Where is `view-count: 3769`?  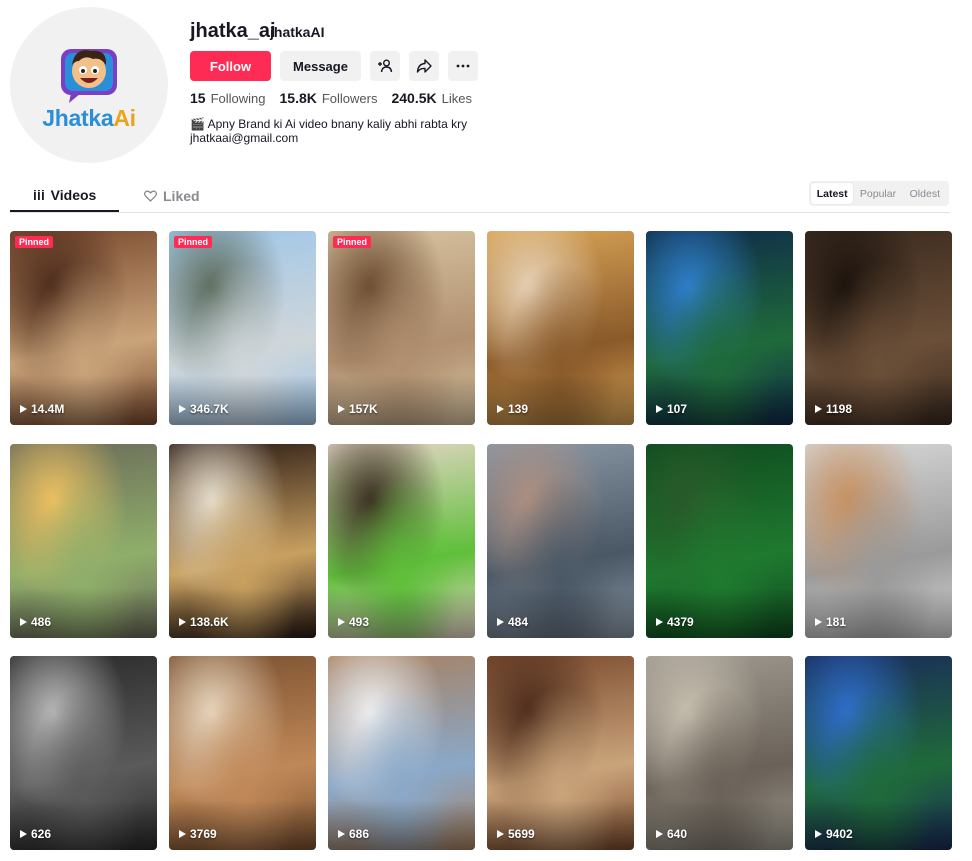
view-count: 3769 is located at coordinates (198, 834).